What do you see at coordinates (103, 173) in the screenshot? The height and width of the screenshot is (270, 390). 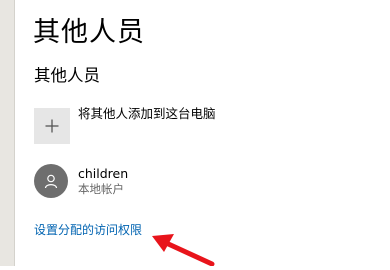 I see `user-name: children` at bounding box center [103, 173].